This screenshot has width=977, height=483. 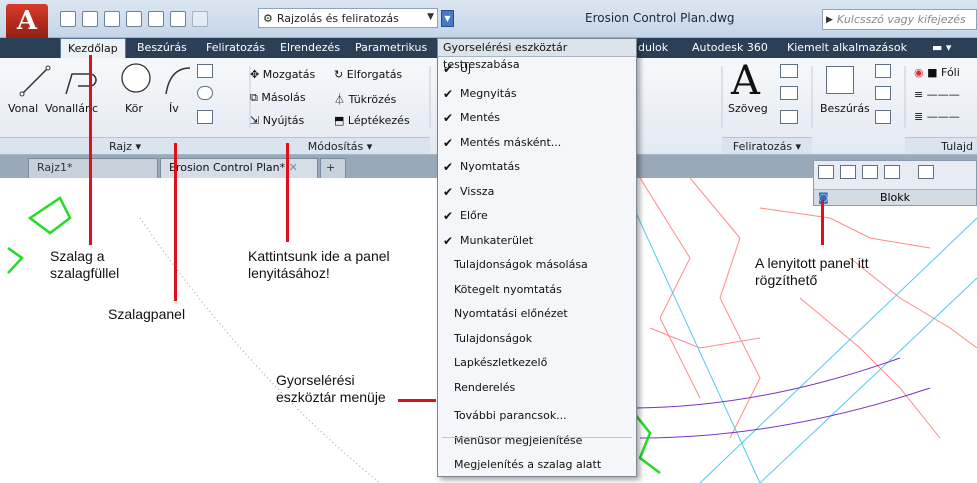 What do you see at coordinates (335, 146) in the screenshot?
I see `modositas-title: Módosítás` at bounding box center [335, 146].